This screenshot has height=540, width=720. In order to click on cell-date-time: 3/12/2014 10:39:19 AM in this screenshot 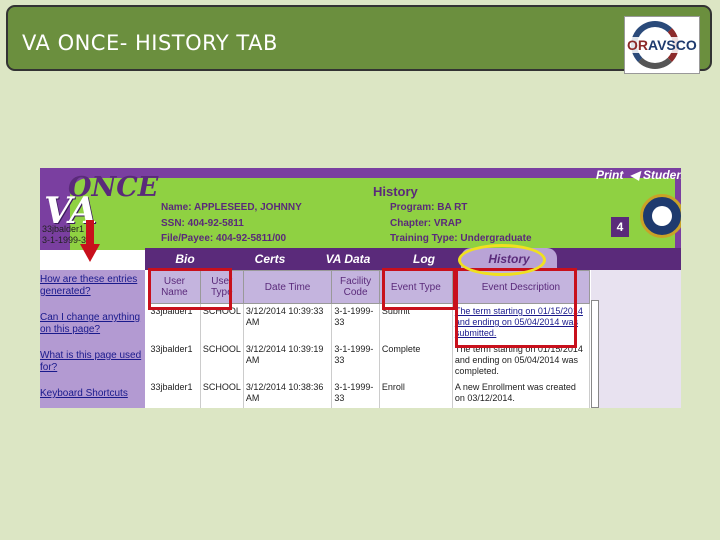, I will do `click(288, 361)`.